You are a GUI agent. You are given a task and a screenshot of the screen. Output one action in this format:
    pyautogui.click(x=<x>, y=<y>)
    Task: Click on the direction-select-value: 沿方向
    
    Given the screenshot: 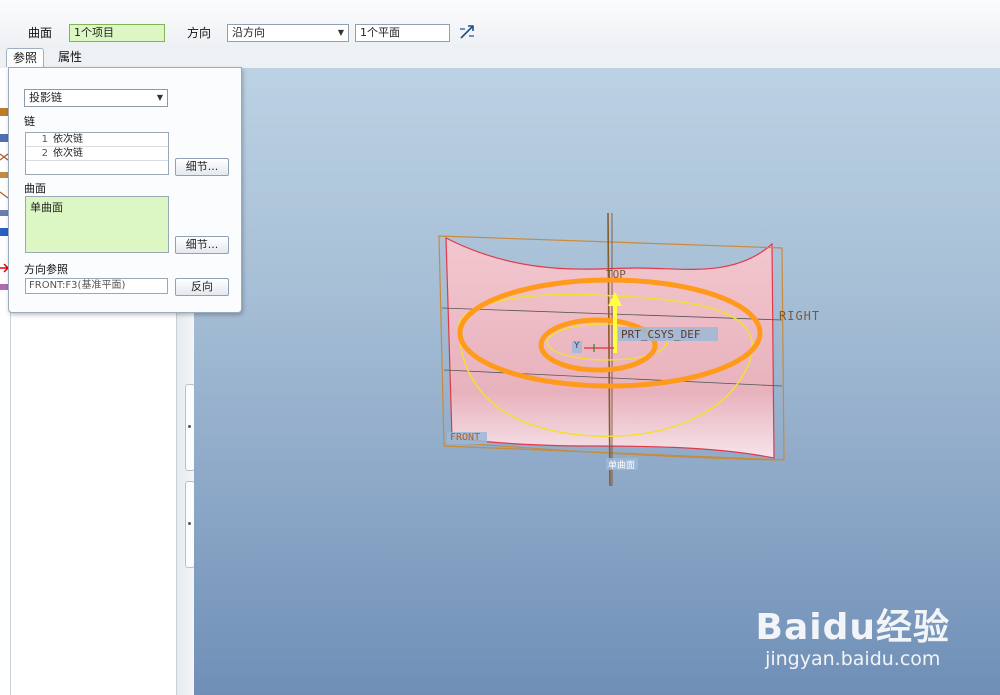 What is the action you would take?
    pyautogui.click(x=248, y=32)
    